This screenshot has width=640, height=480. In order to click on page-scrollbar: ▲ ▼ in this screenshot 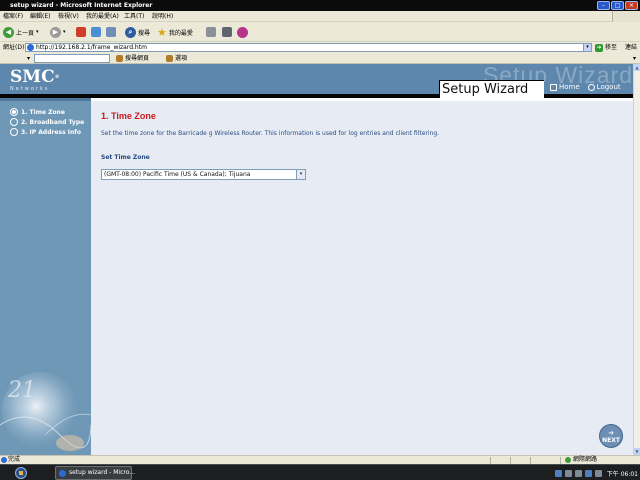, I will do `click(636, 259)`.